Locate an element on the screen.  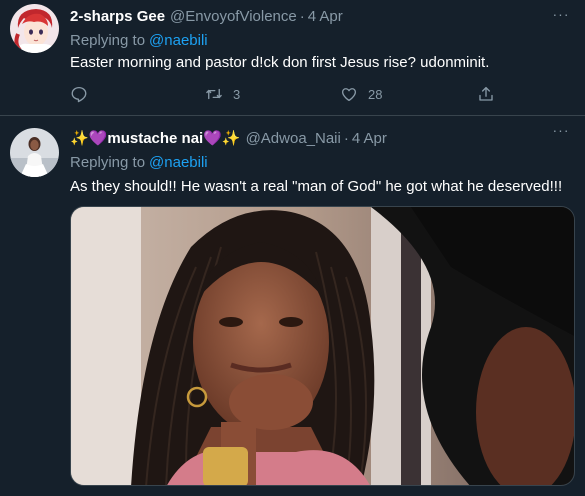
reply-button is located at coordinates (84, 94).